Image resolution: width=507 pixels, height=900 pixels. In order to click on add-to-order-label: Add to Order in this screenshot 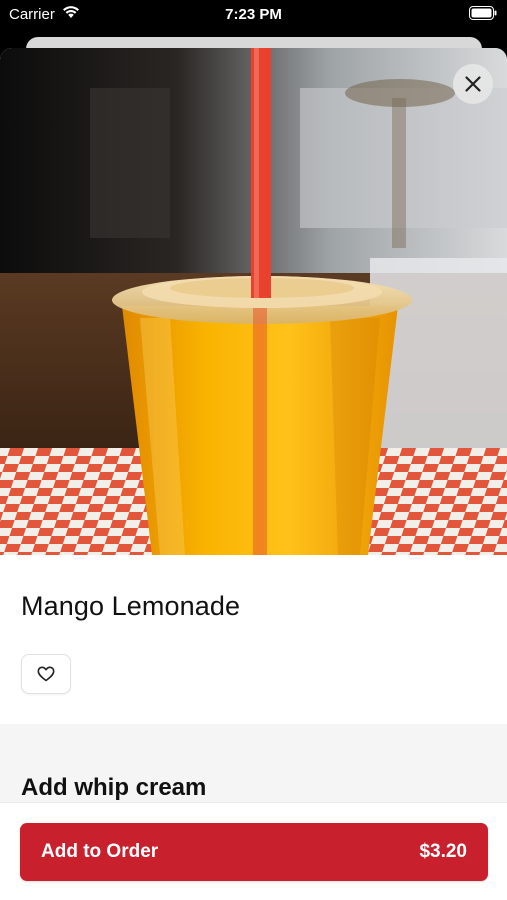, I will do `click(100, 851)`.